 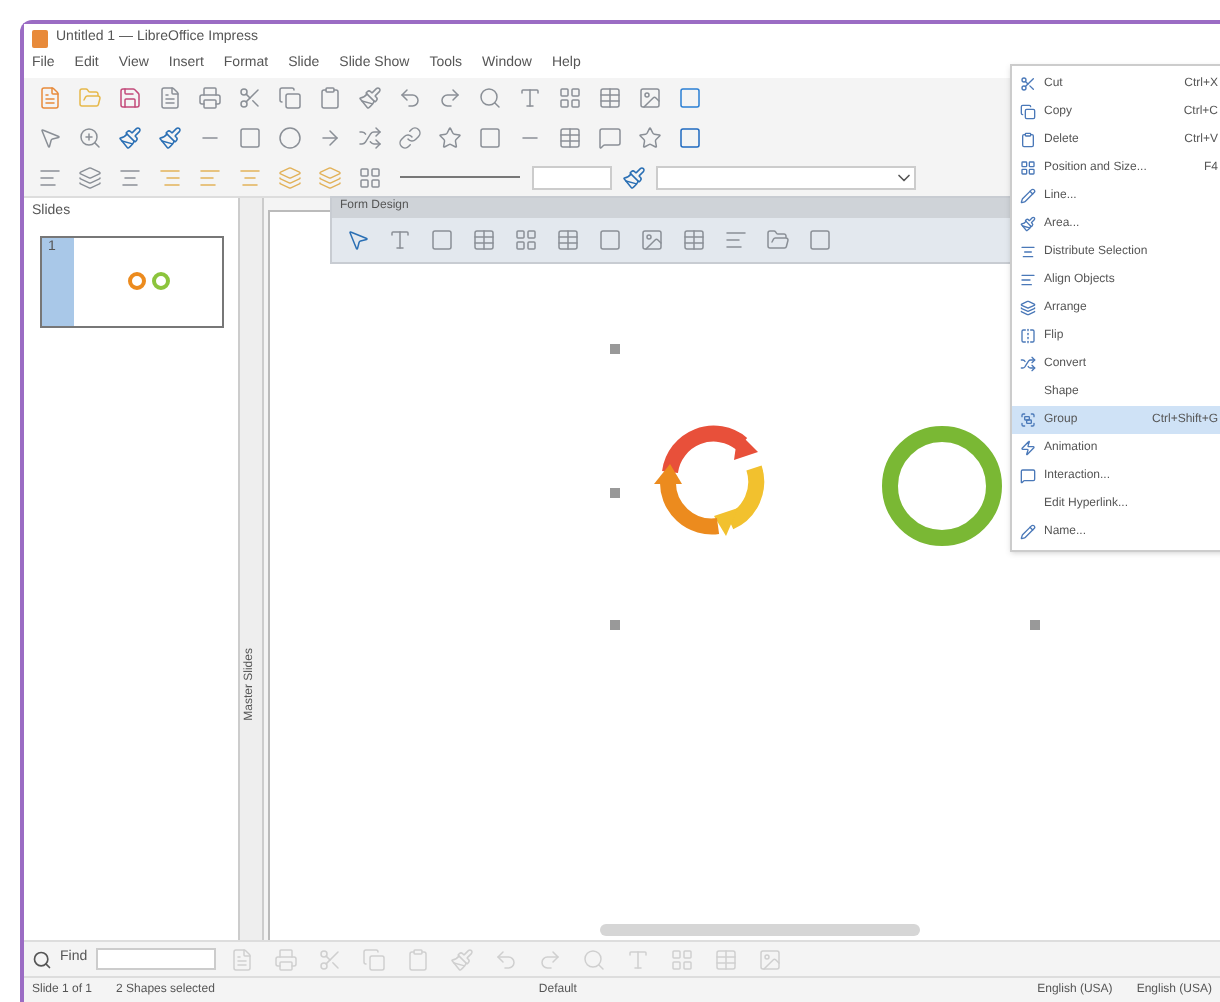 I want to click on ring-drawing, so click(x=942, y=486).